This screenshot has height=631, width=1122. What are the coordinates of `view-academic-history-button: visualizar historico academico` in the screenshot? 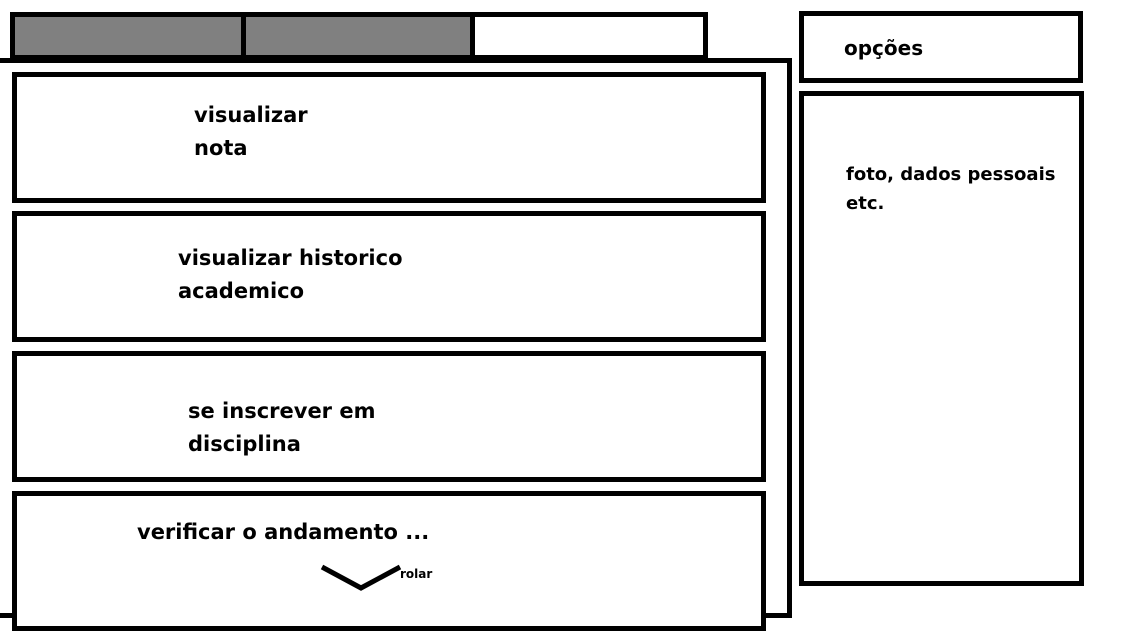 It's located at (389, 276).